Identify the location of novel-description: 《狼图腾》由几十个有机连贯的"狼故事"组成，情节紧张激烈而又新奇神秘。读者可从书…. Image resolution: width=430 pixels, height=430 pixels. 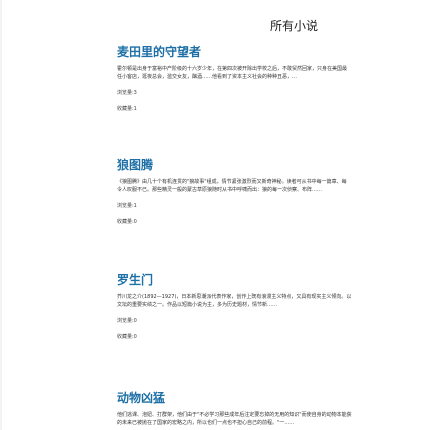
(273, 186).